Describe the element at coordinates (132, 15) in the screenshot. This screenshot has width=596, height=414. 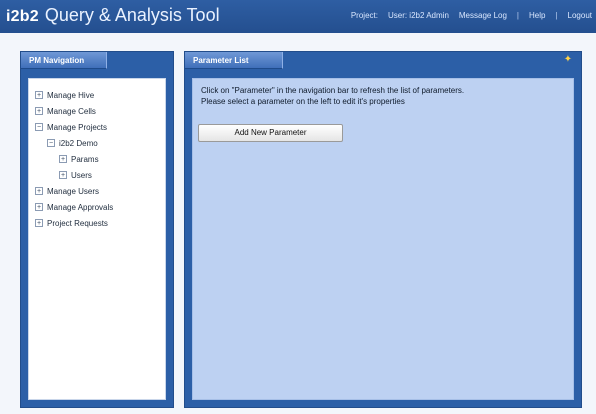
I see `app-title: Query & Analysis Tool` at that location.